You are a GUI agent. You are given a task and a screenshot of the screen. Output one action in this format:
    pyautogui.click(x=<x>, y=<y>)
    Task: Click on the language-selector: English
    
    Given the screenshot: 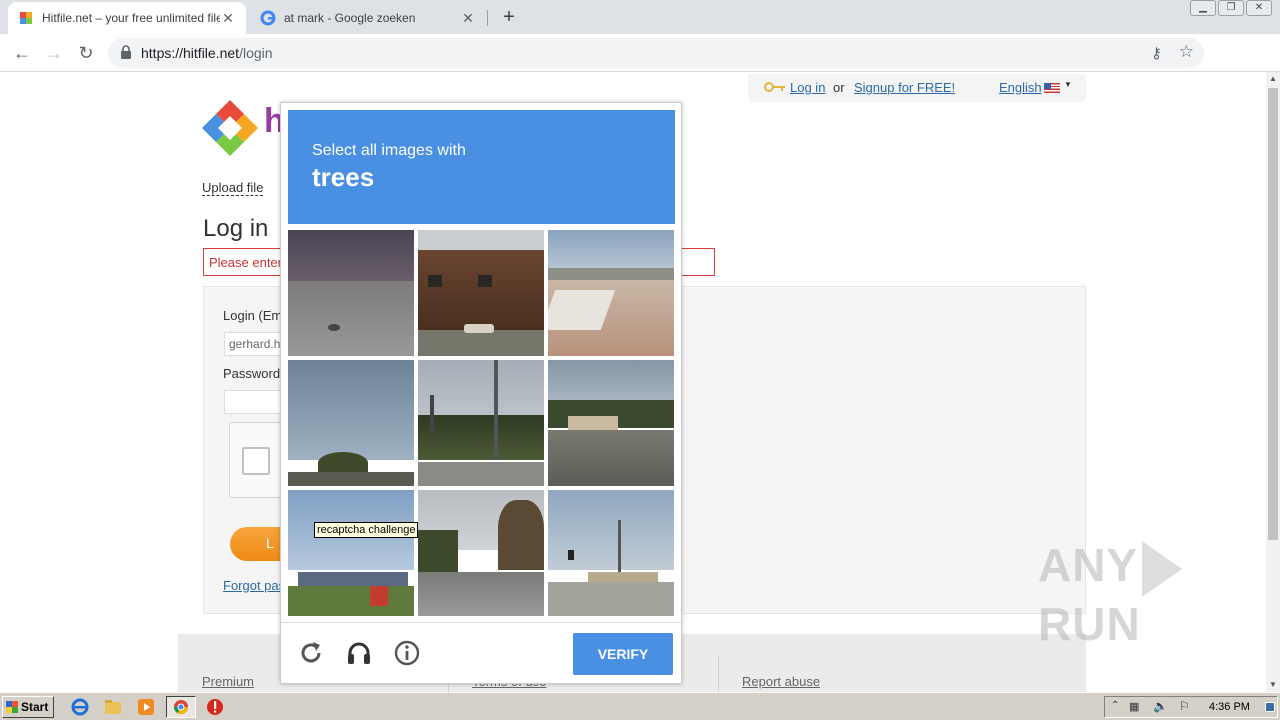 What is the action you would take?
    pyautogui.click(x=1020, y=87)
    